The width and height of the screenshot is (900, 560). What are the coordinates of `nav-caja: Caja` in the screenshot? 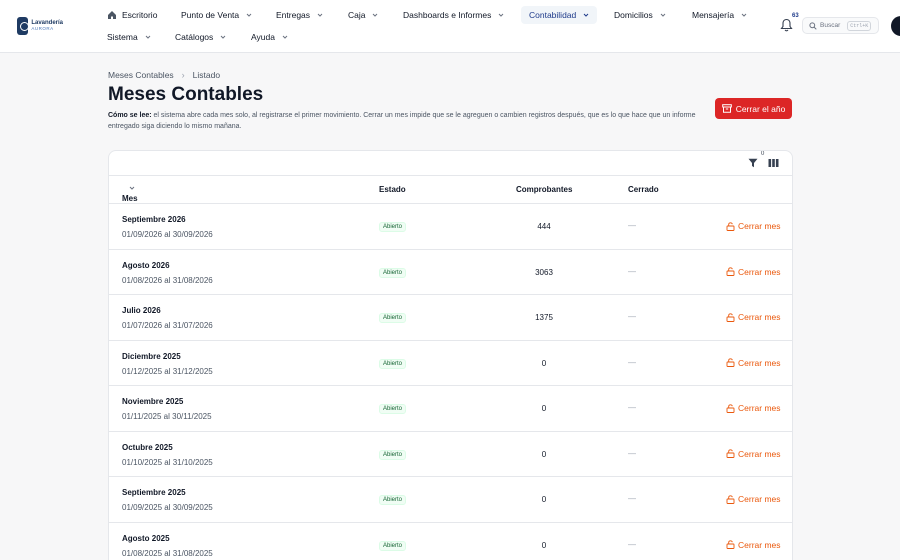 It's located at (363, 15).